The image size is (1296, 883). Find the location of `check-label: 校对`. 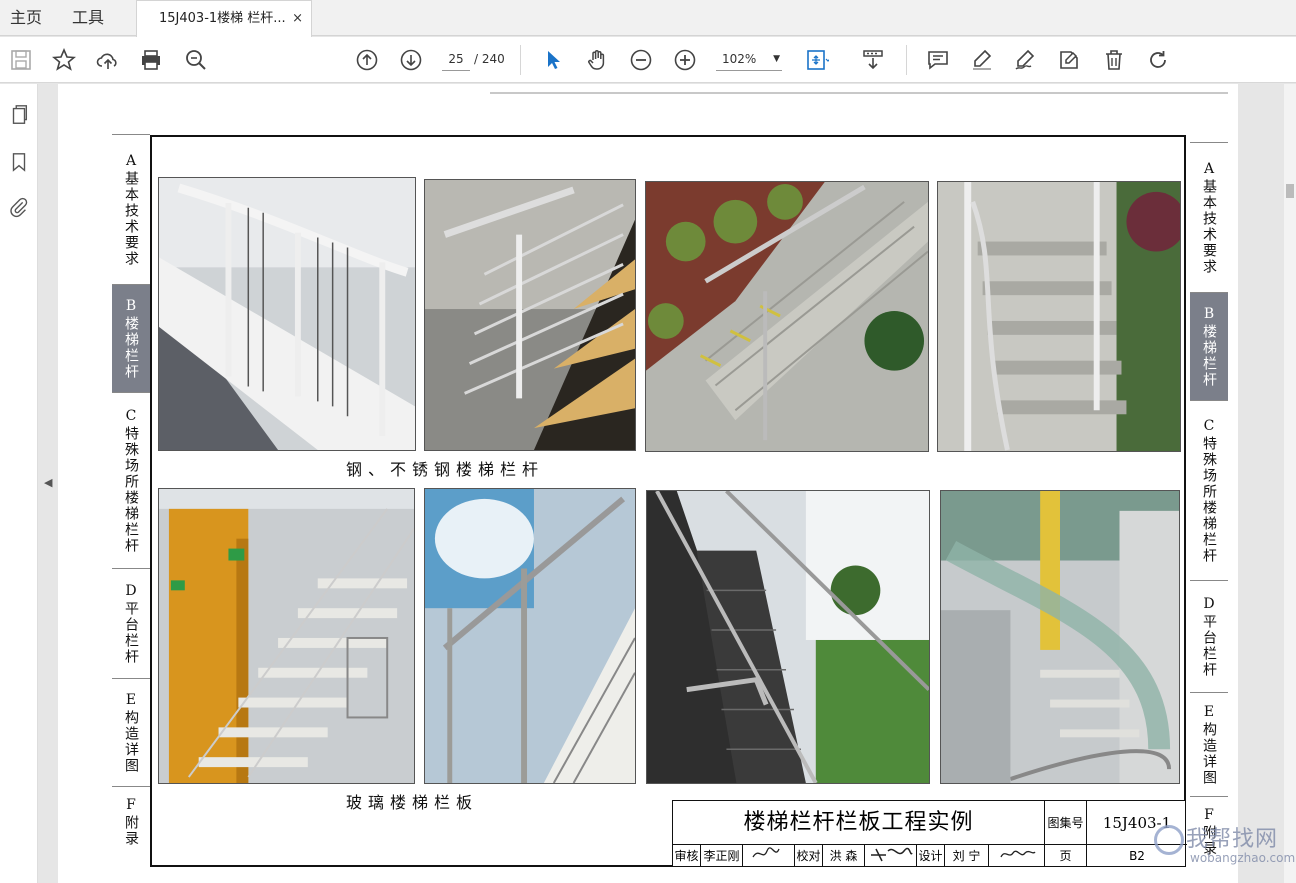

check-label: 校对 is located at coordinates (809, 856).